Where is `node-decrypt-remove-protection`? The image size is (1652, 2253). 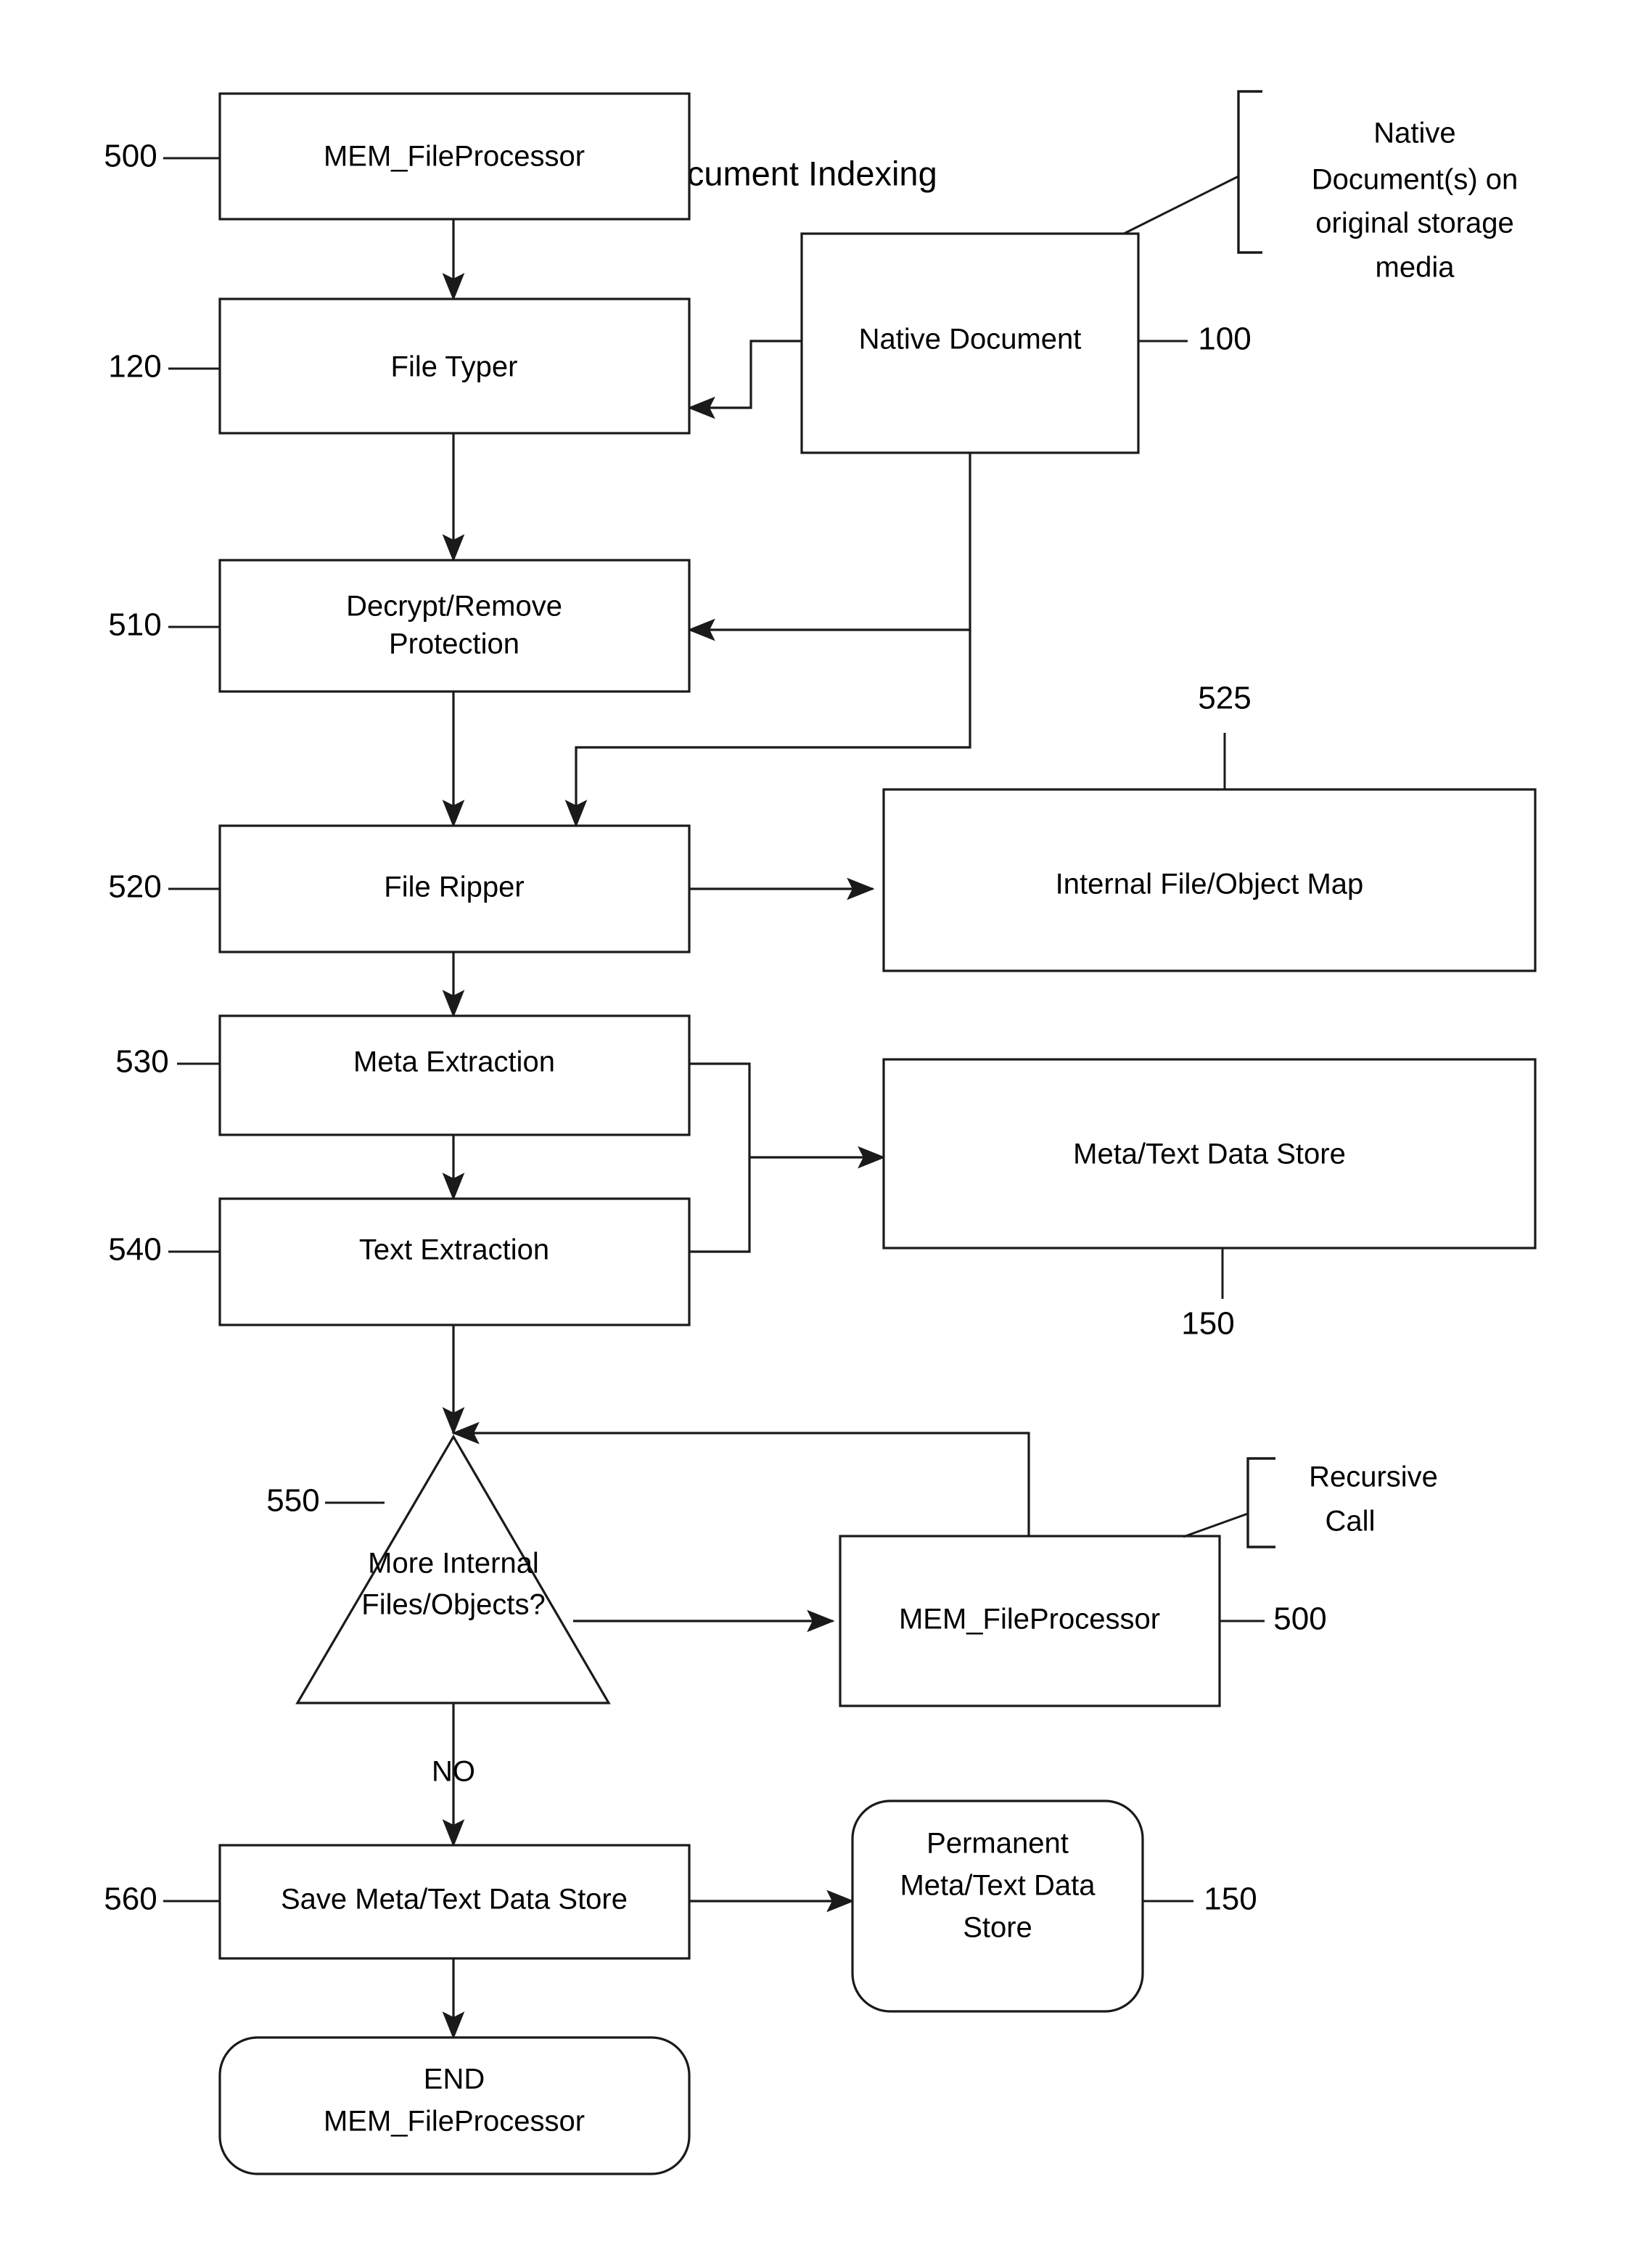 node-decrypt-remove-protection is located at coordinates (455, 626).